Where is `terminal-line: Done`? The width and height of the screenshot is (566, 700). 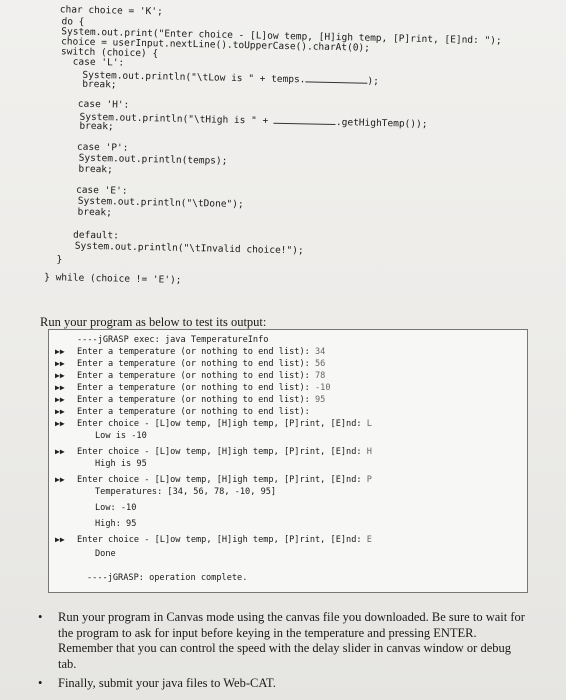
terminal-line: Done is located at coordinates (105, 554).